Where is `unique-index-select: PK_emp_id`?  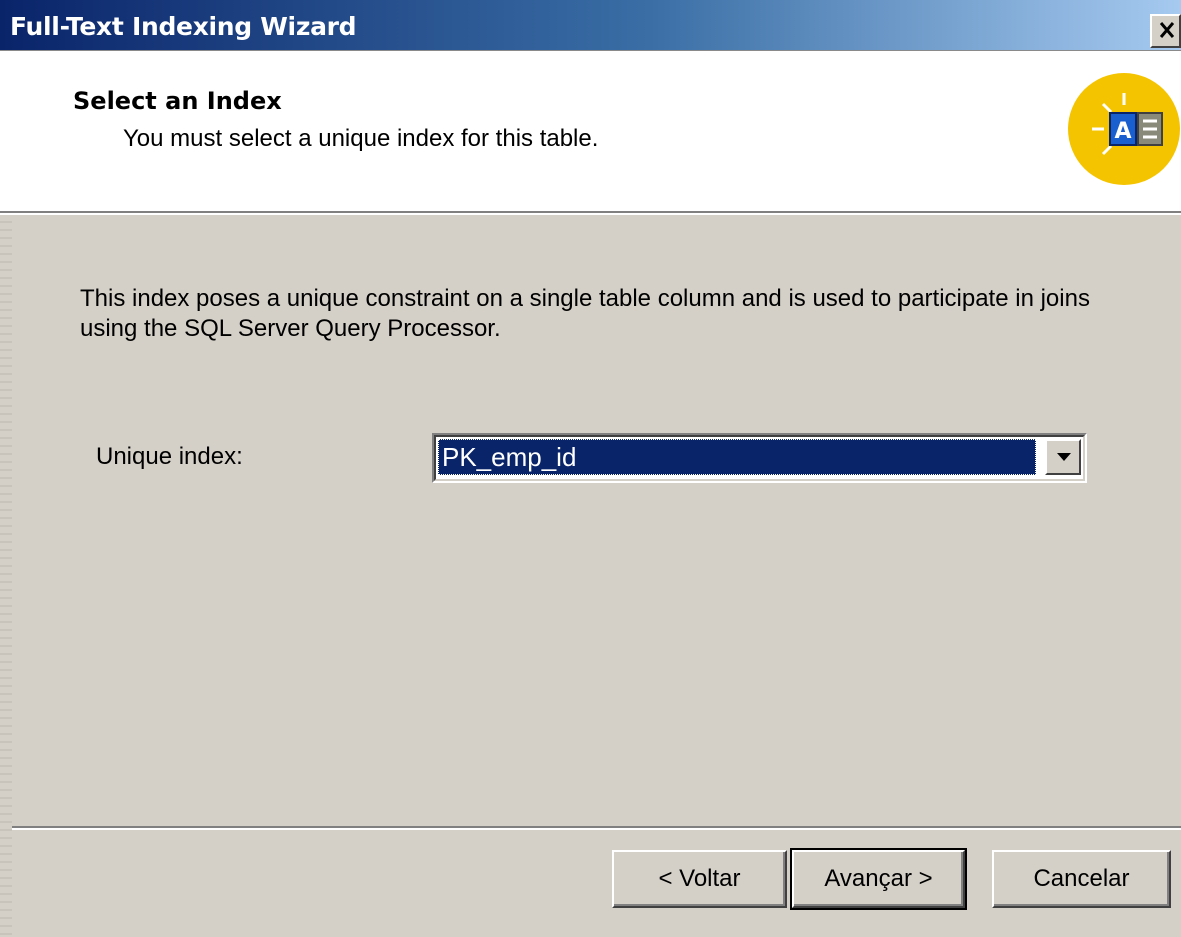 unique-index-select: PK_emp_id is located at coordinates (759, 458).